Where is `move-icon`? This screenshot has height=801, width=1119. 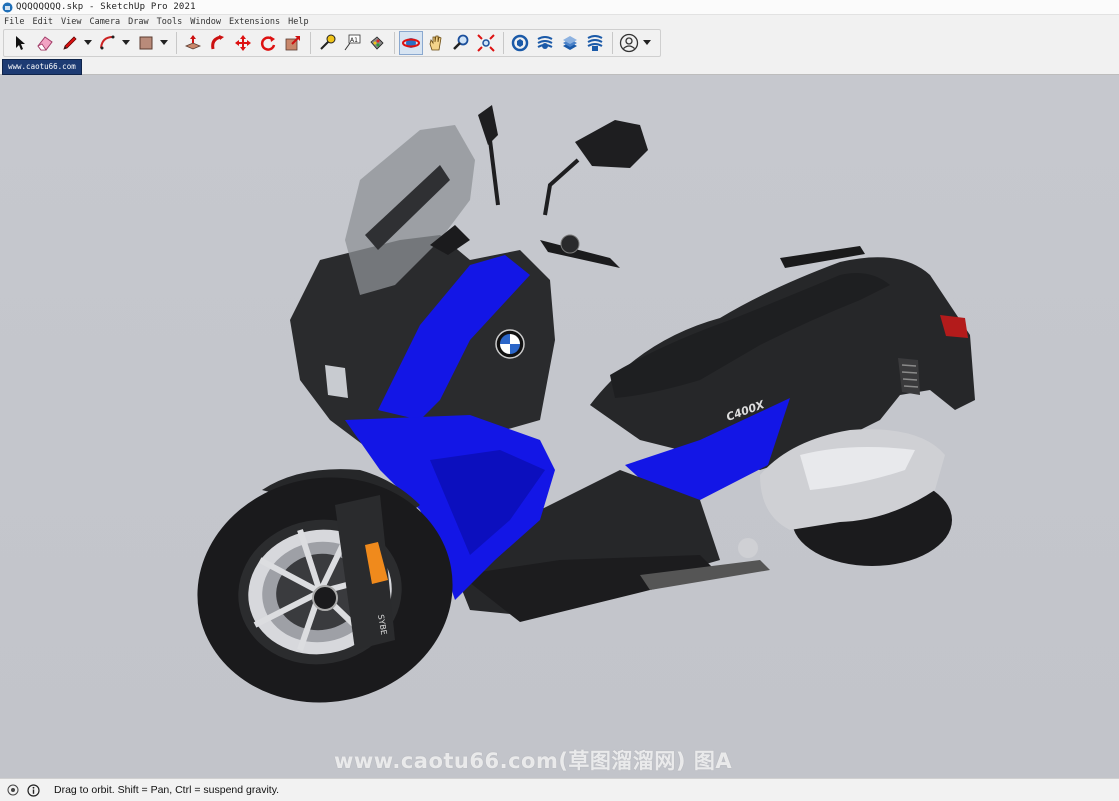 move-icon is located at coordinates (243, 43).